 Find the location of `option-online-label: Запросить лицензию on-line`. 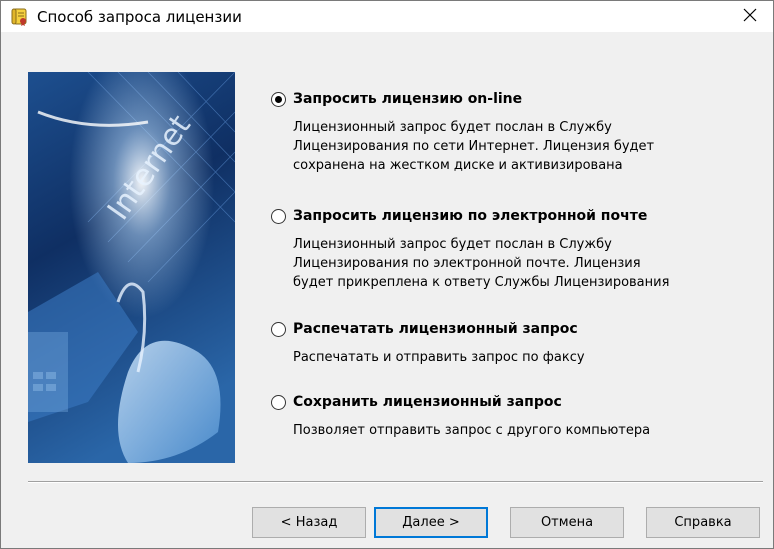

option-online-label: Запросить лицензию on-line is located at coordinates (407, 99).